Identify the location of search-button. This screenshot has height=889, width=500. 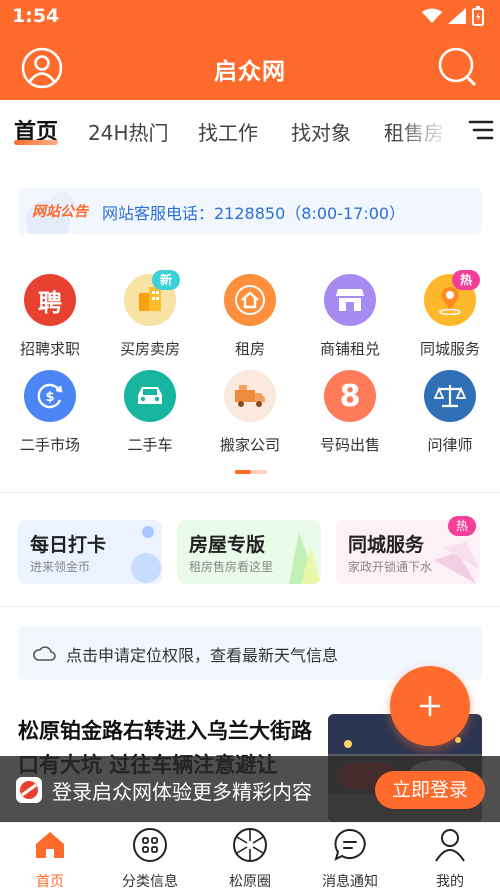
(459, 68).